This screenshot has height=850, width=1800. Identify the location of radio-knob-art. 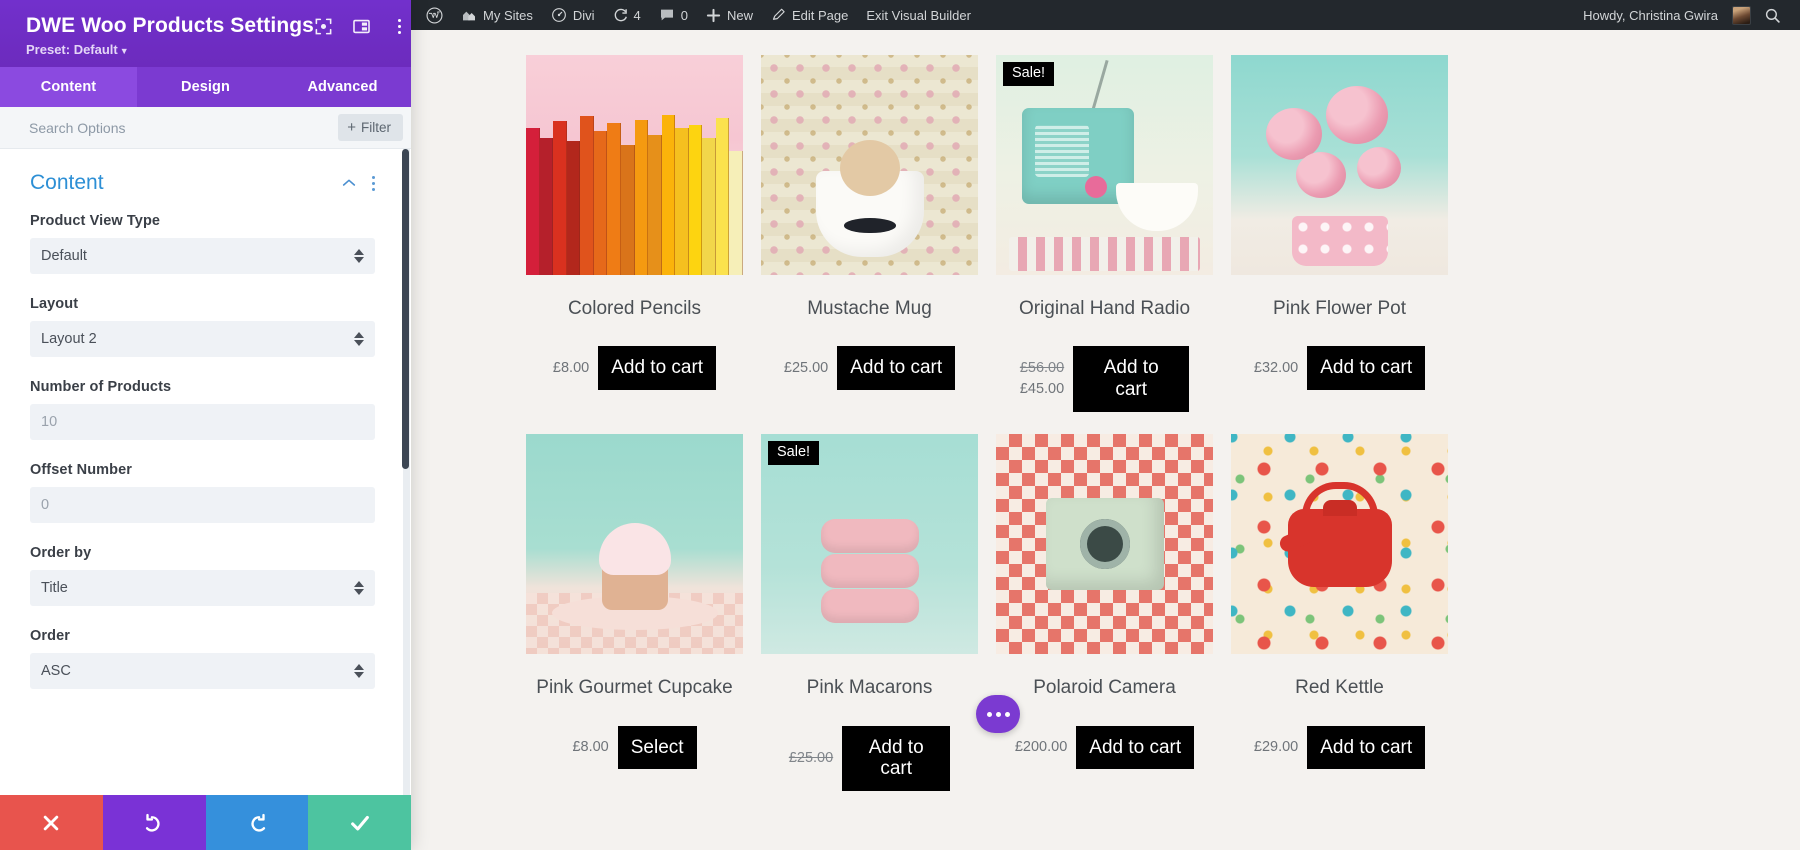
(1095, 187).